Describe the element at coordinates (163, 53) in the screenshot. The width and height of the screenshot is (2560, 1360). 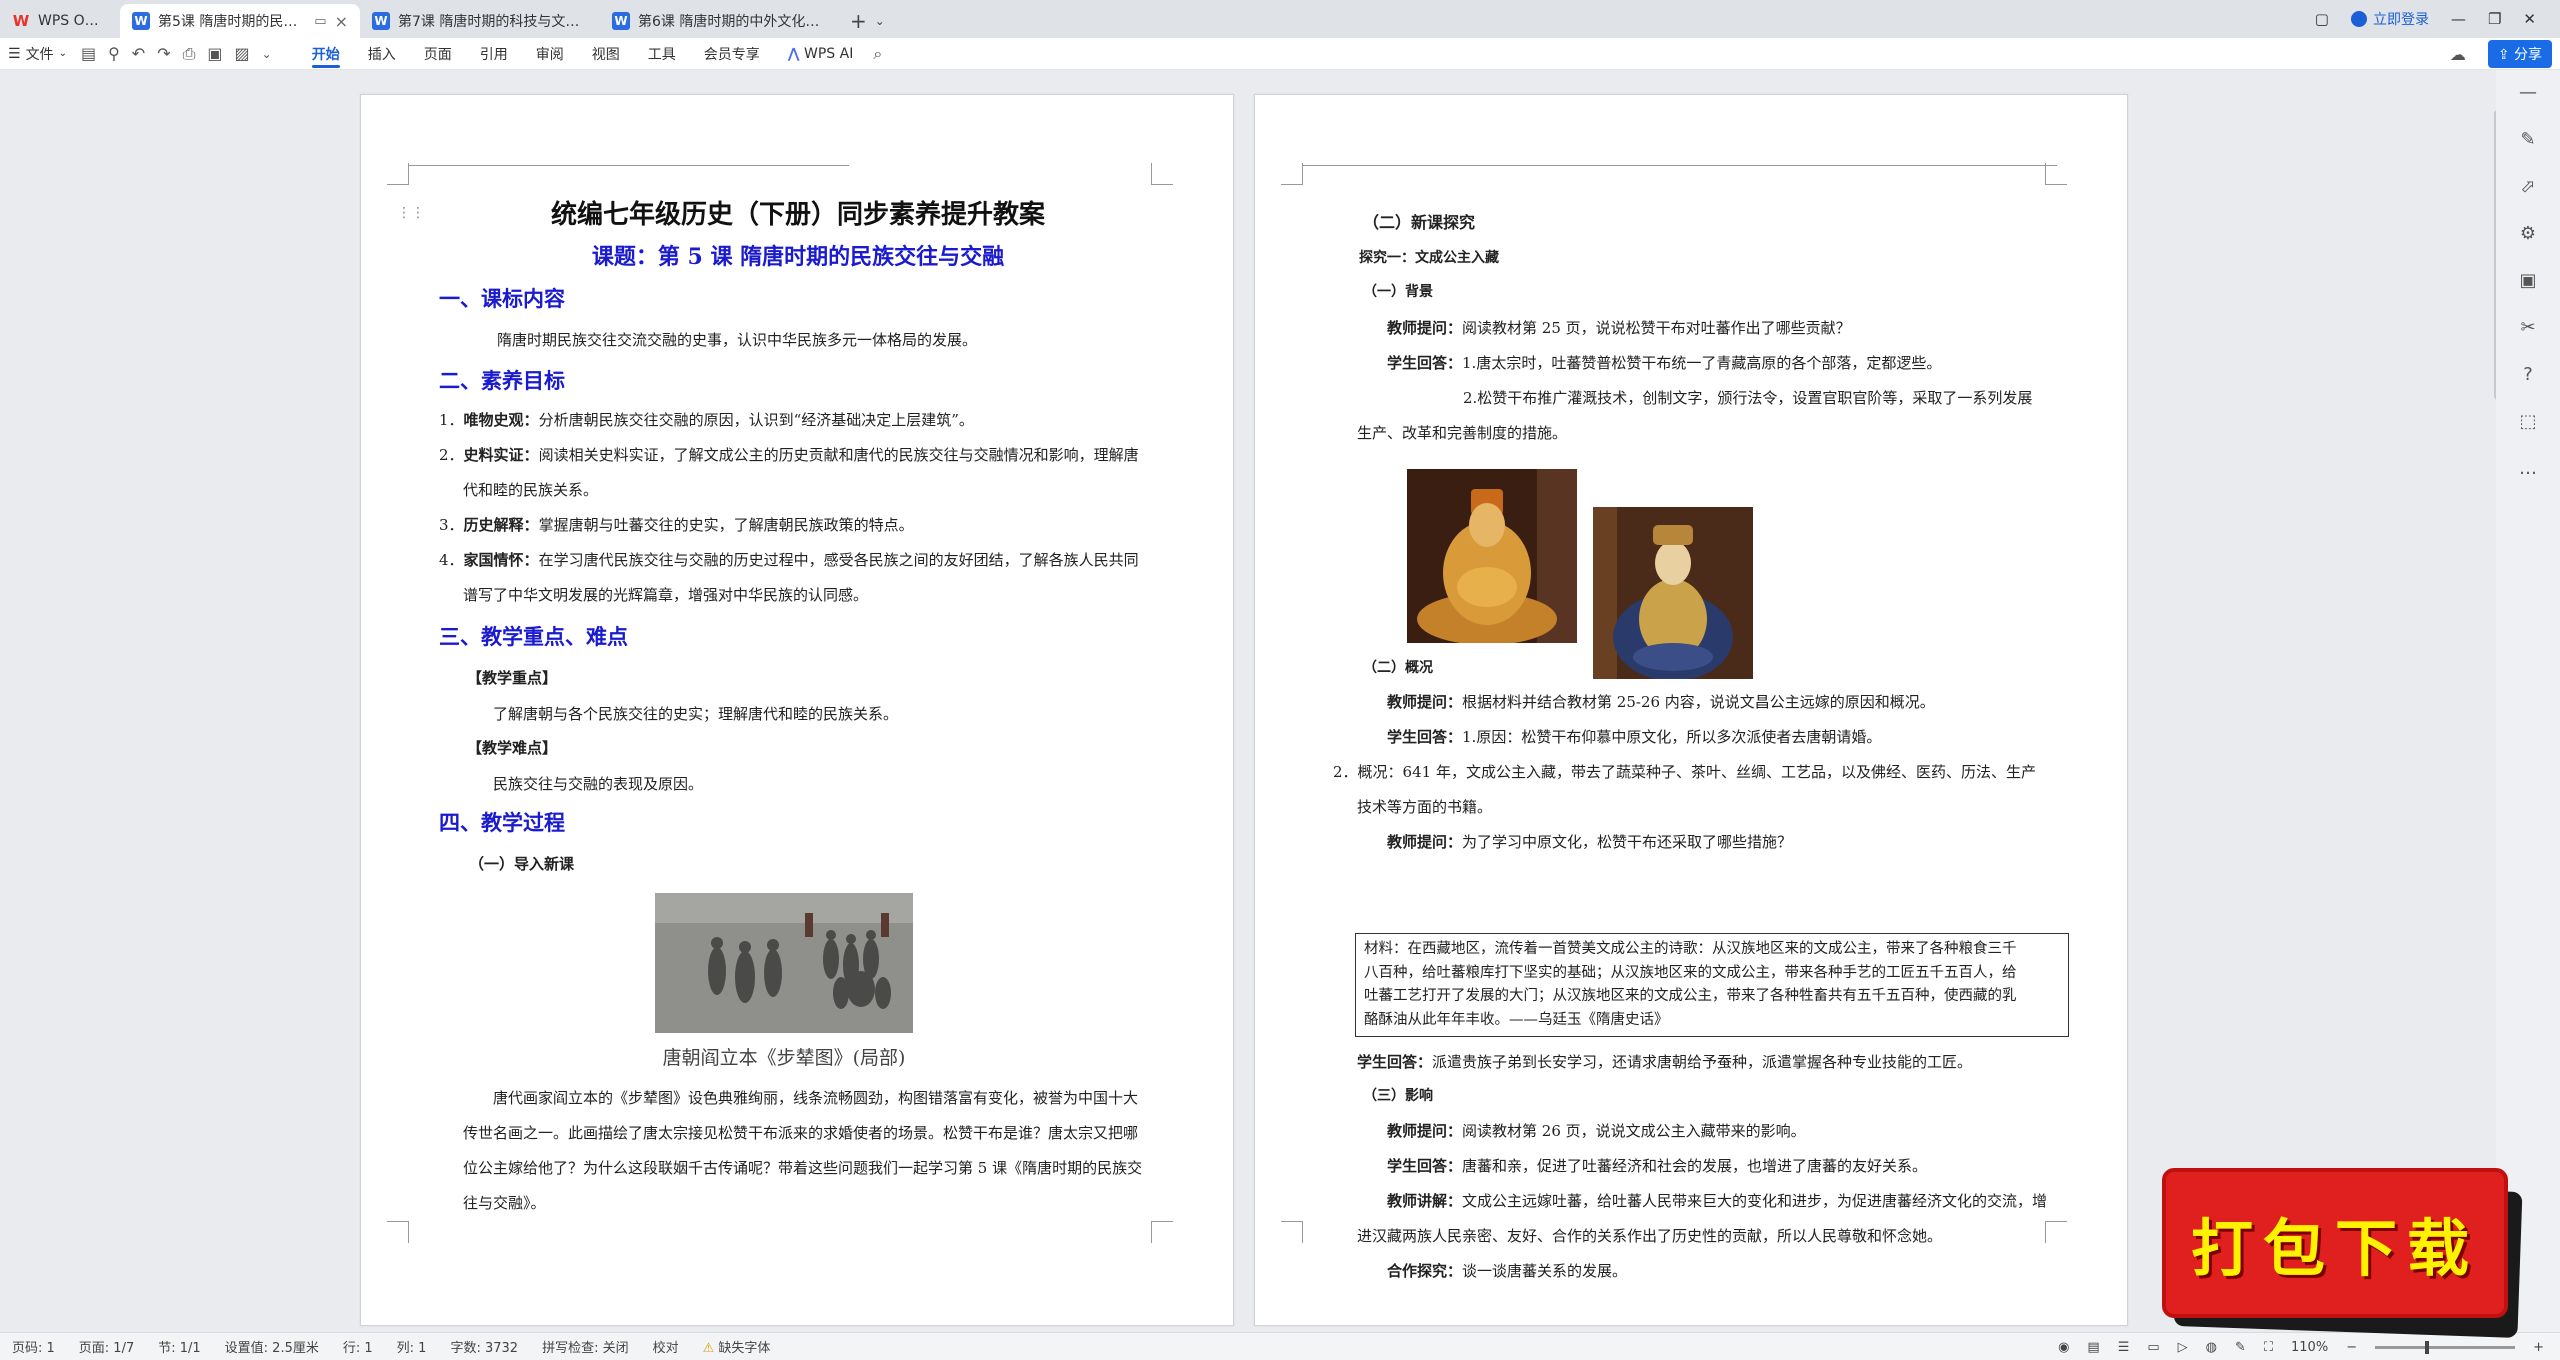
I see `redo-icon: ↷` at that location.